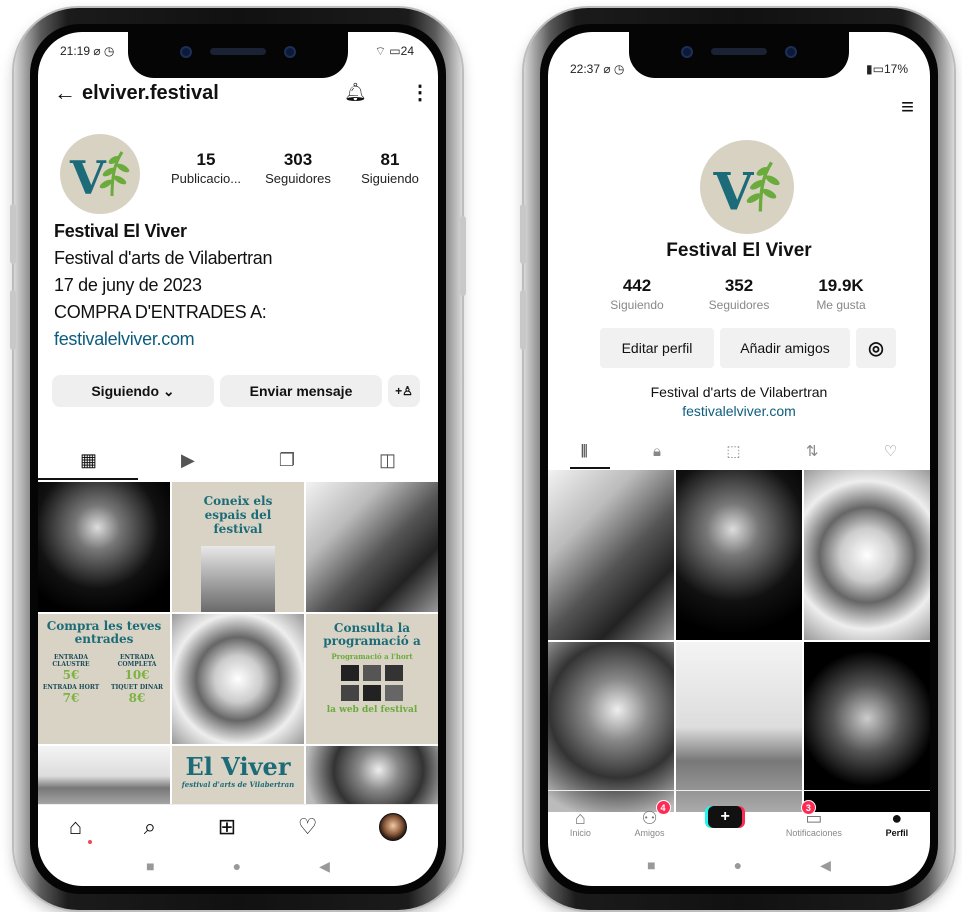 The width and height of the screenshot is (962, 912). What do you see at coordinates (65, 93) in the screenshot?
I see `arrow-left-icon: ←` at bounding box center [65, 93].